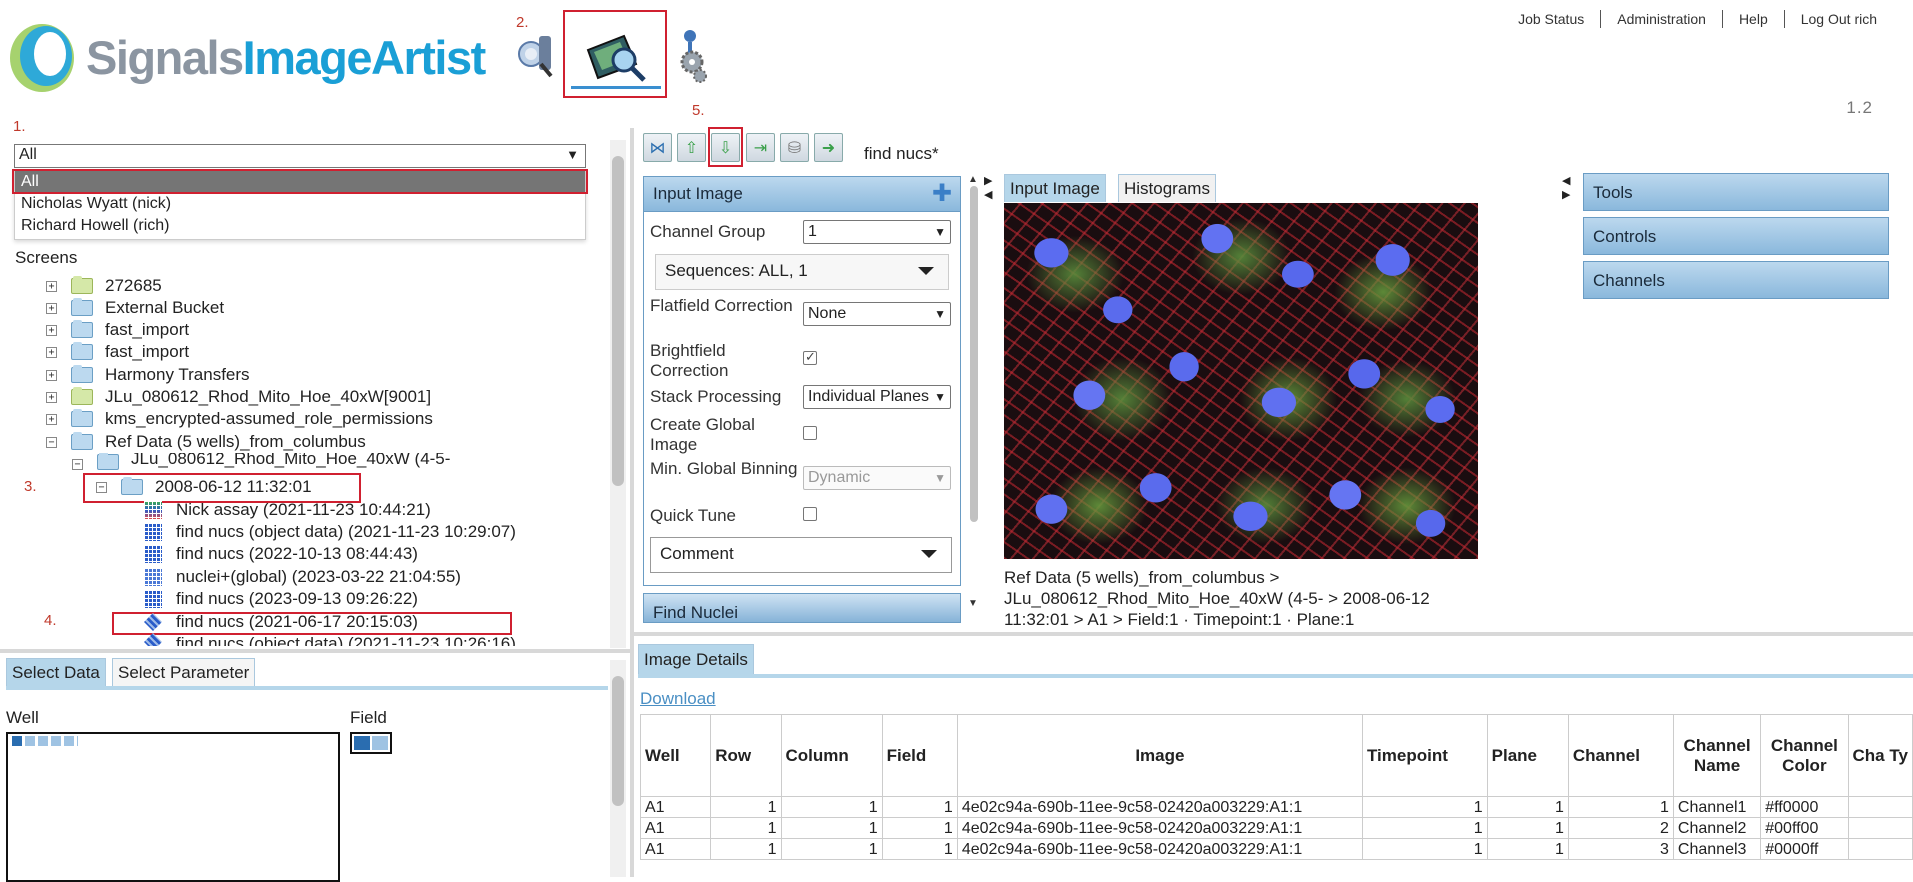 The height and width of the screenshot is (882, 1913). What do you see at coordinates (238, 397) in the screenshot?
I see `tree-node: + JLu_080612_Rhod_Mito_Hoe_40xW[9001]` at bounding box center [238, 397].